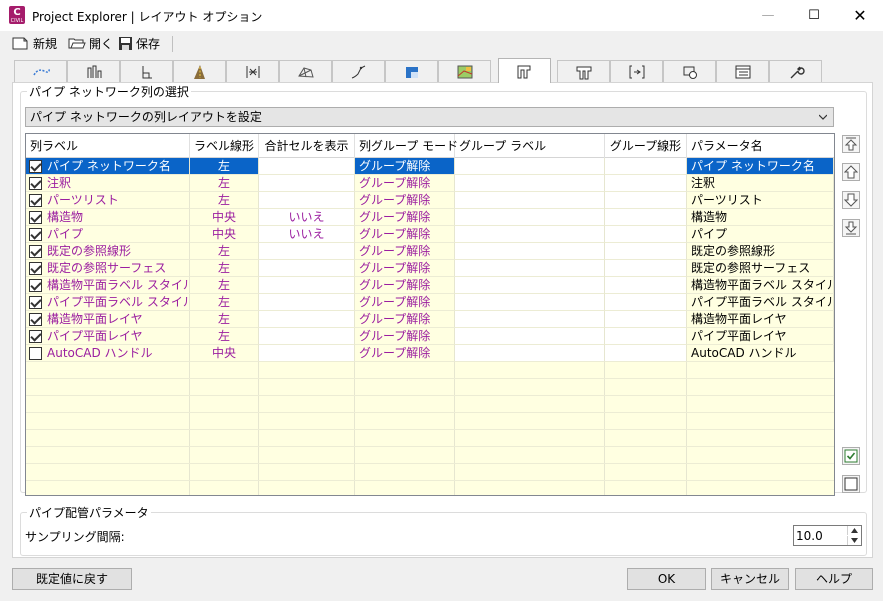 The width and height of the screenshot is (883, 601). What do you see at coordinates (108, 353) in the screenshot?
I see `cell-label: AutoCAD ハンドル` at bounding box center [108, 353].